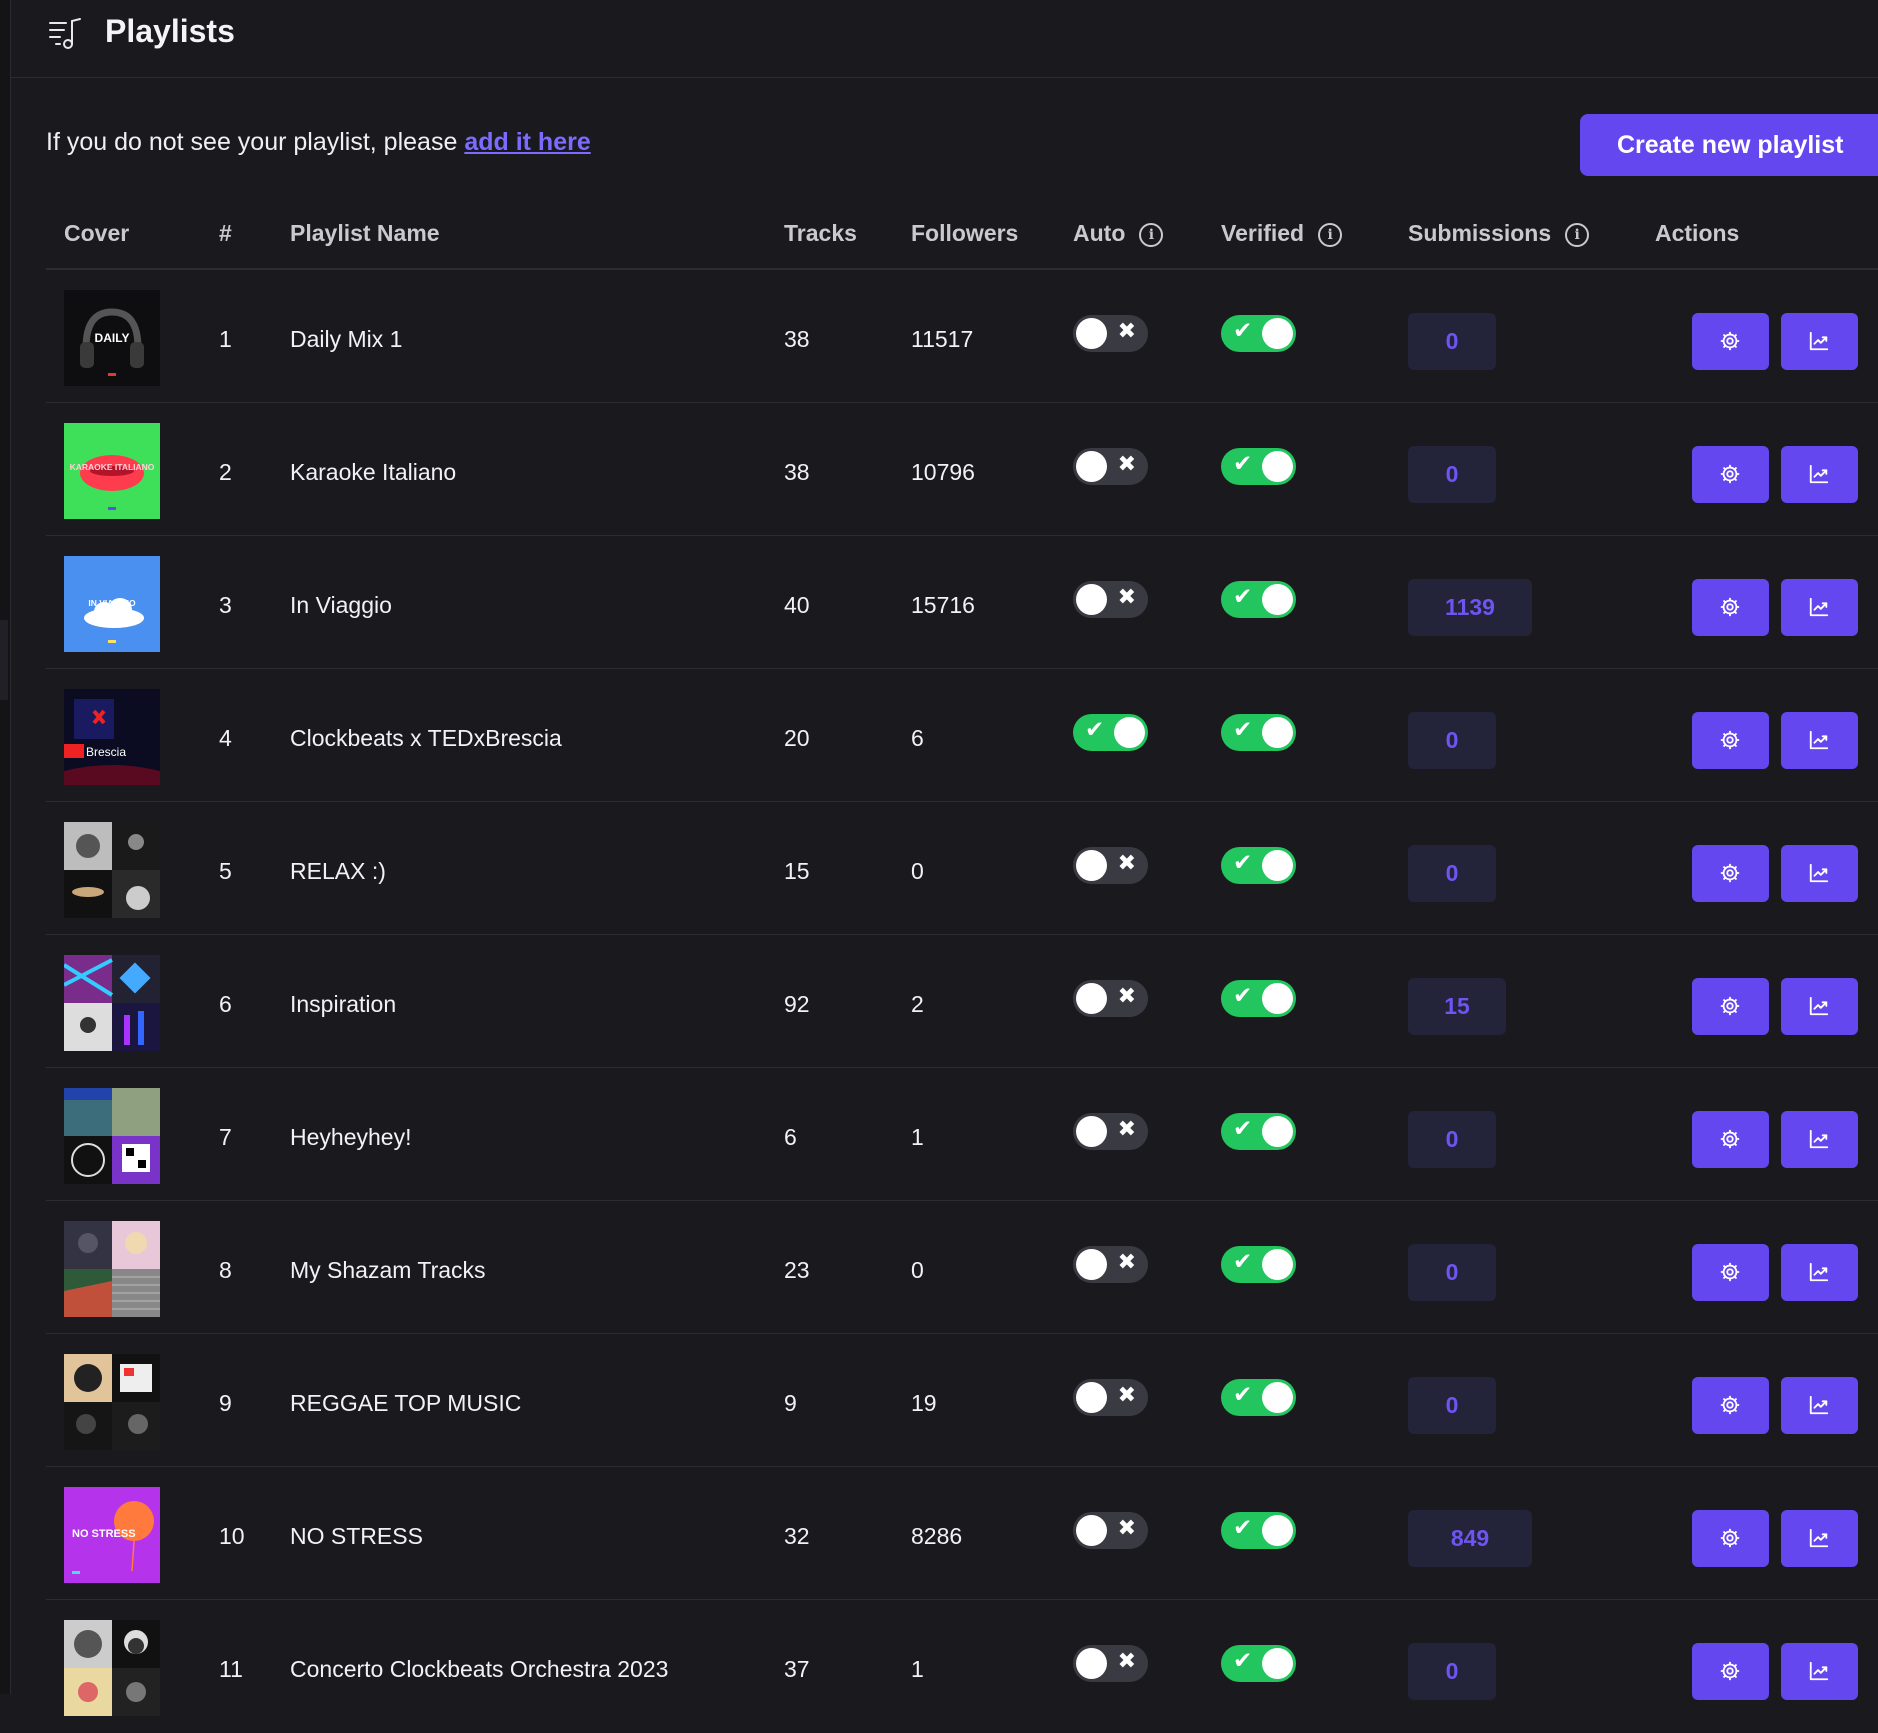 This screenshot has width=1878, height=1733. What do you see at coordinates (479, 1669) in the screenshot?
I see `playlist-name: Concerto Clockbeats Orchestra 2023` at bounding box center [479, 1669].